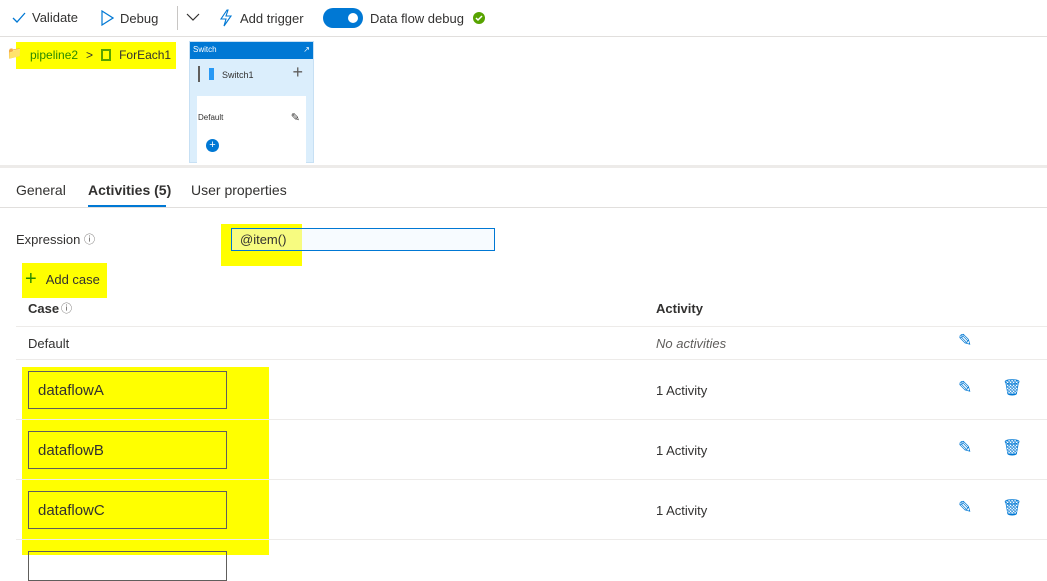  Describe the element at coordinates (965, 341) in the screenshot. I see `edit-default-pencil-icon: ✎` at that location.